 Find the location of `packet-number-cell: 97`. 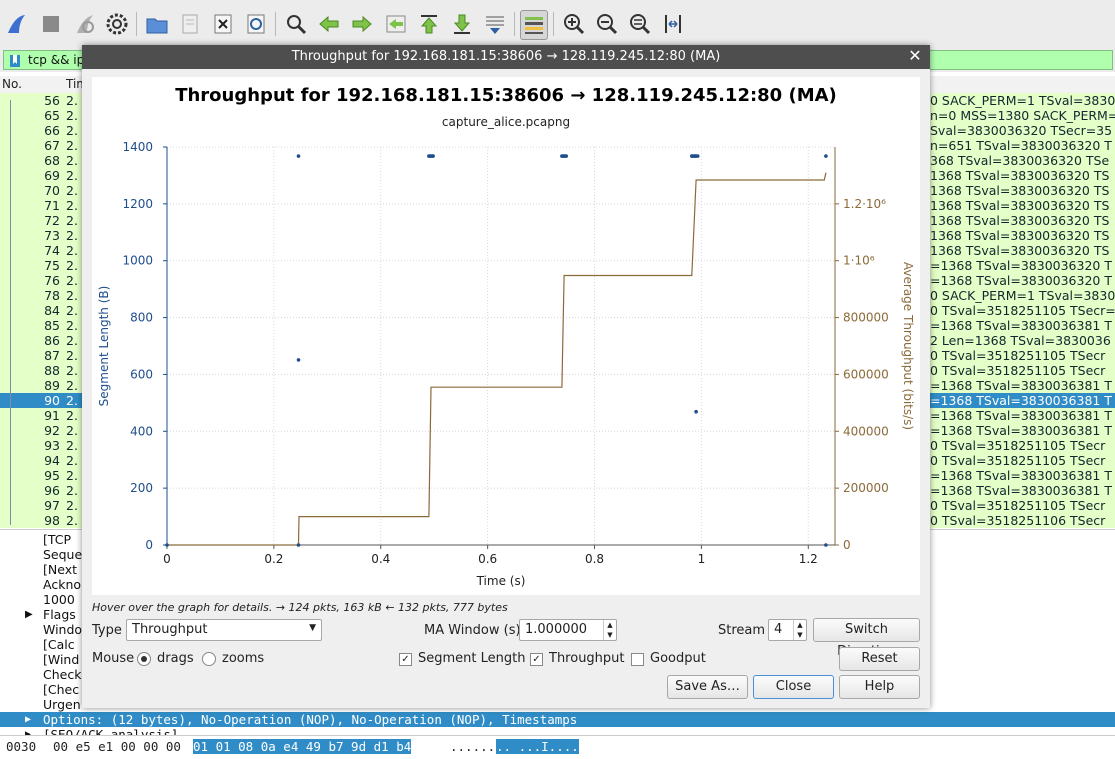

packet-number-cell: 97 is located at coordinates (52, 505).